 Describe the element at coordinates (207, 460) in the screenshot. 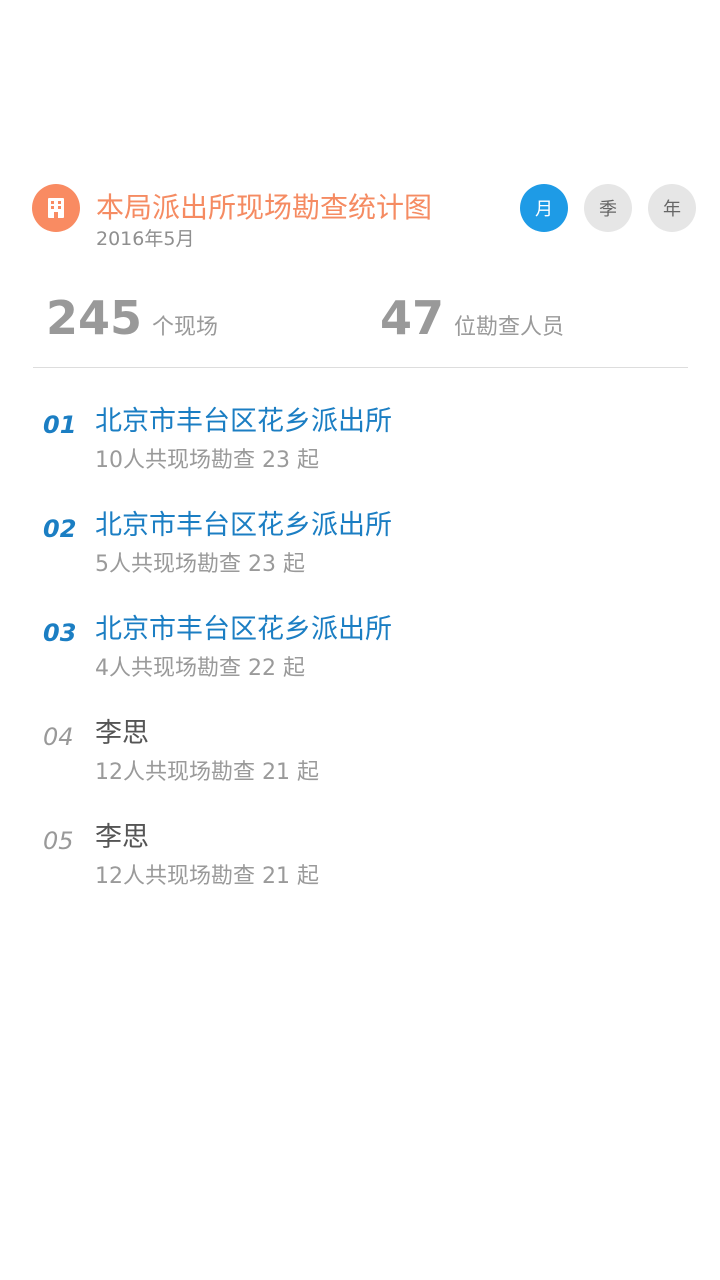

I see `survey-detail: 10人共现场勘查 23 起` at that location.